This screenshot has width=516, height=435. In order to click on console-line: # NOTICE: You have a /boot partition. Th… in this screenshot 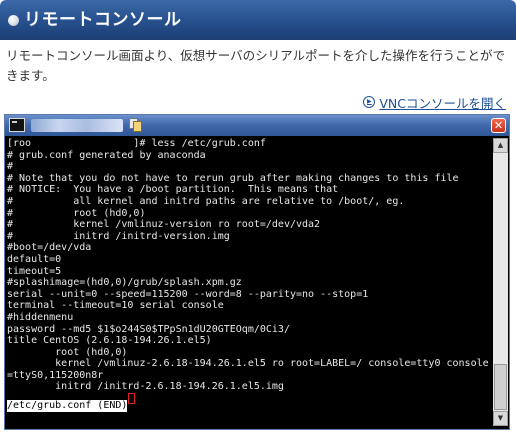, I will do `click(173, 190)`.